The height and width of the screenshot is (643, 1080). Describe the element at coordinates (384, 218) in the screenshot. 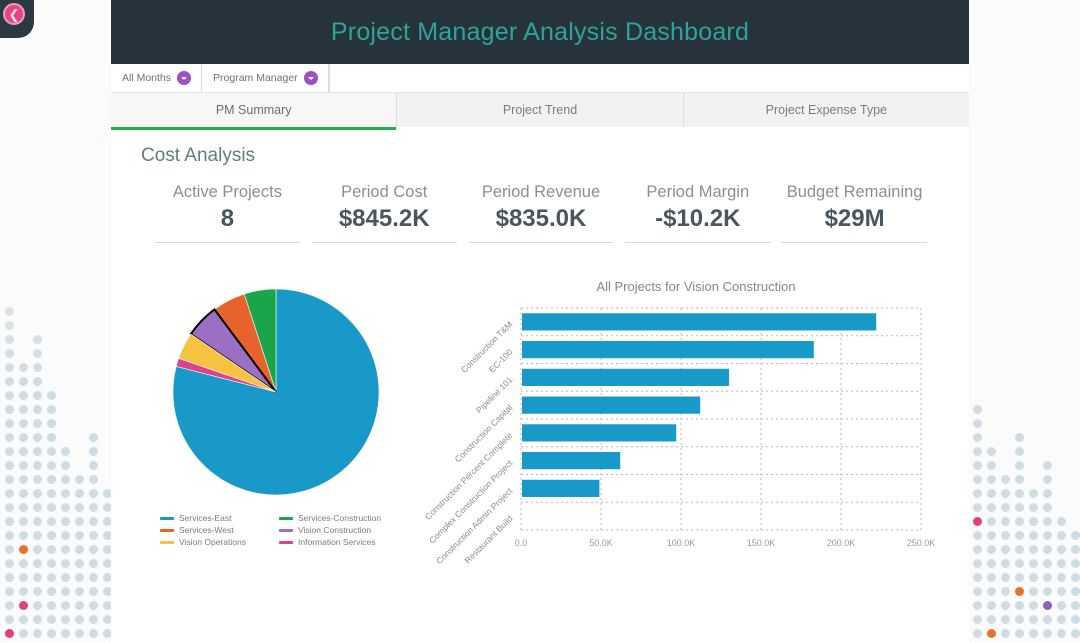

I see `kpi-value: $845.2K` at that location.